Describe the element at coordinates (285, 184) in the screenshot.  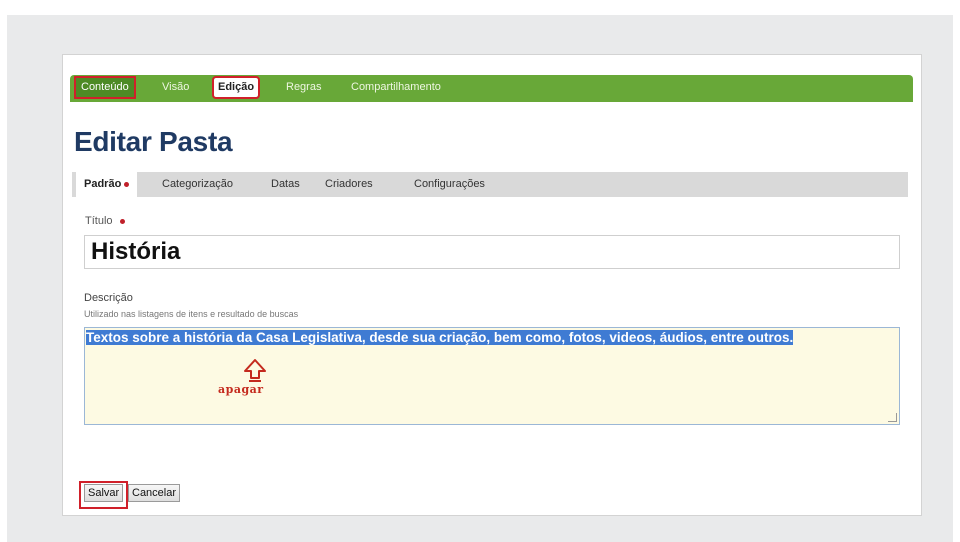
I see `tab-datas: Datas` at that location.